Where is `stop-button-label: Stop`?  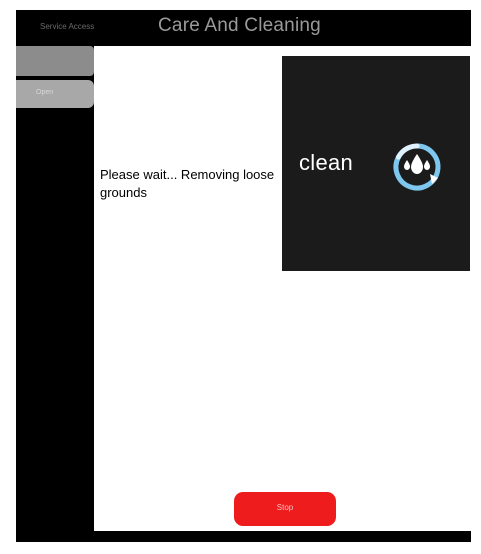 stop-button-label: Stop is located at coordinates (285, 507).